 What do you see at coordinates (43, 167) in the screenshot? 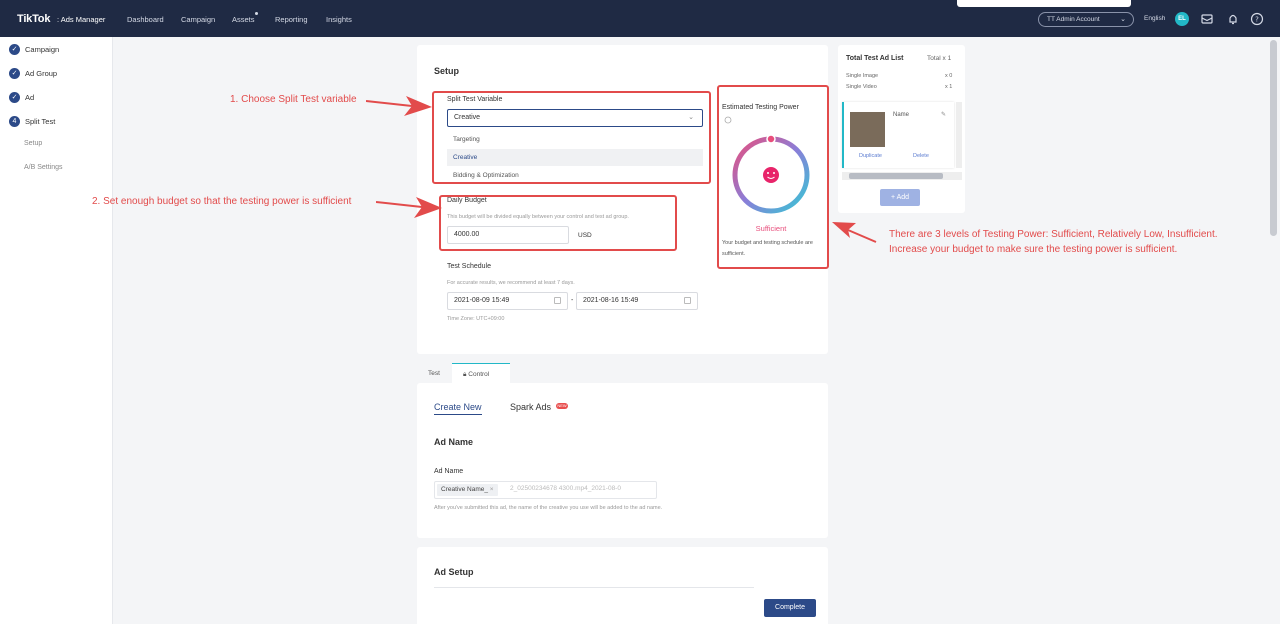
I see `sidebar-substep-ab-settings: A/B Settings` at bounding box center [43, 167].